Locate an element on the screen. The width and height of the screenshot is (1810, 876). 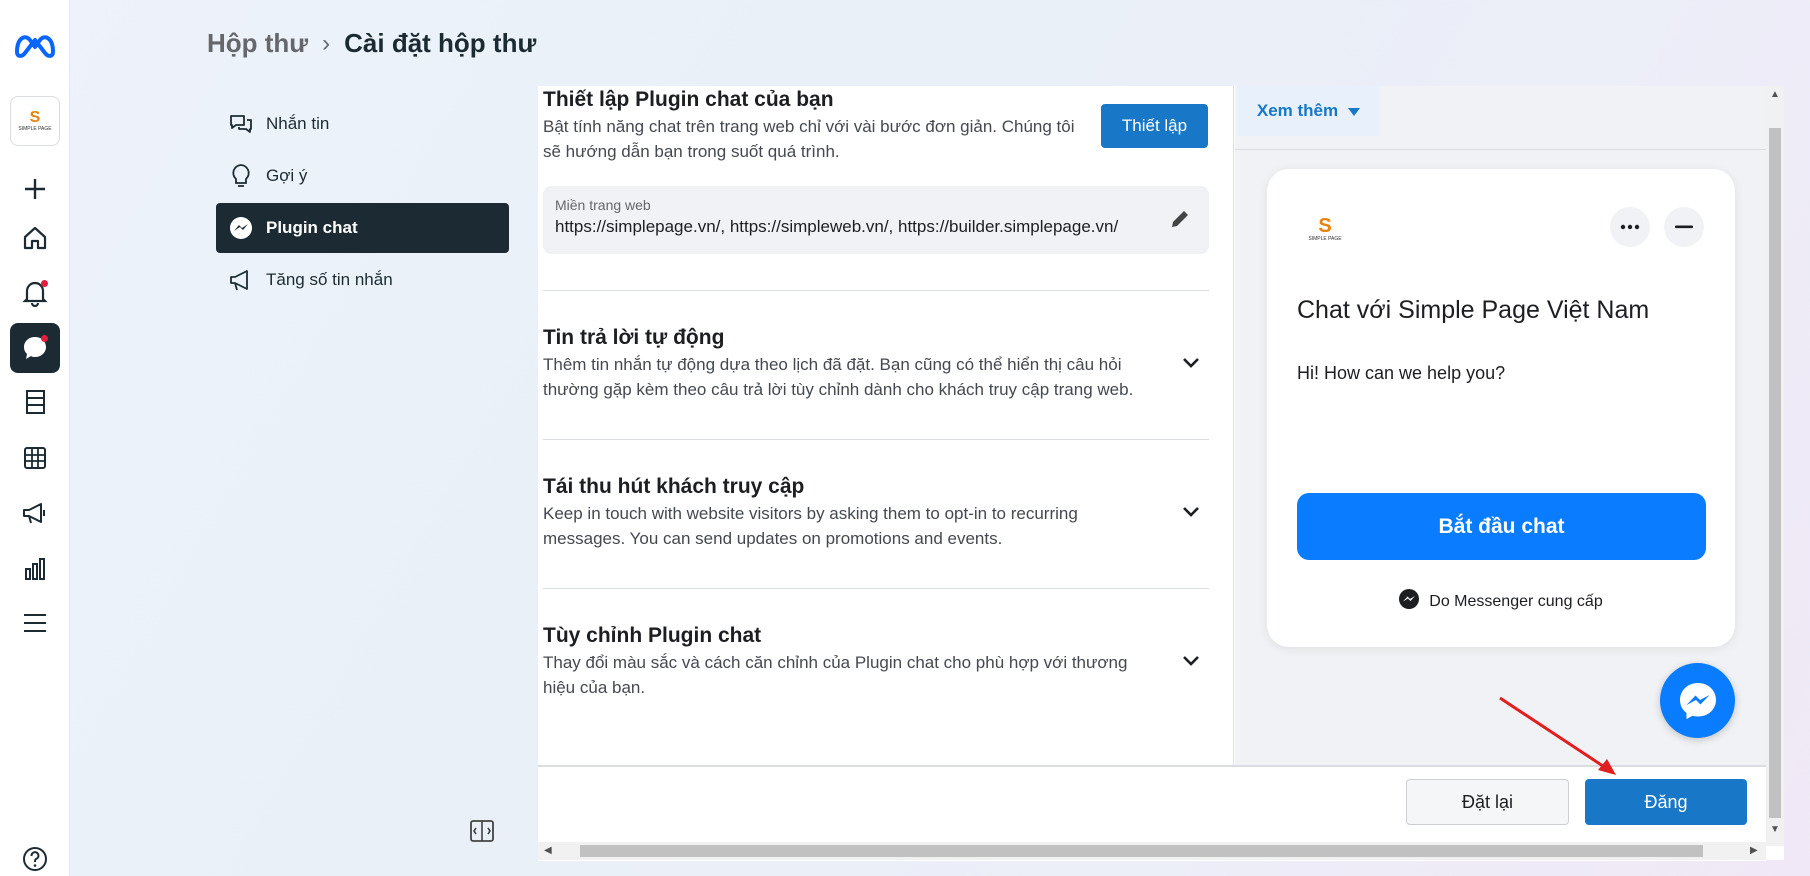
horizontal-scrollbar: ◀ ▶ is located at coordinates (1152, 851).